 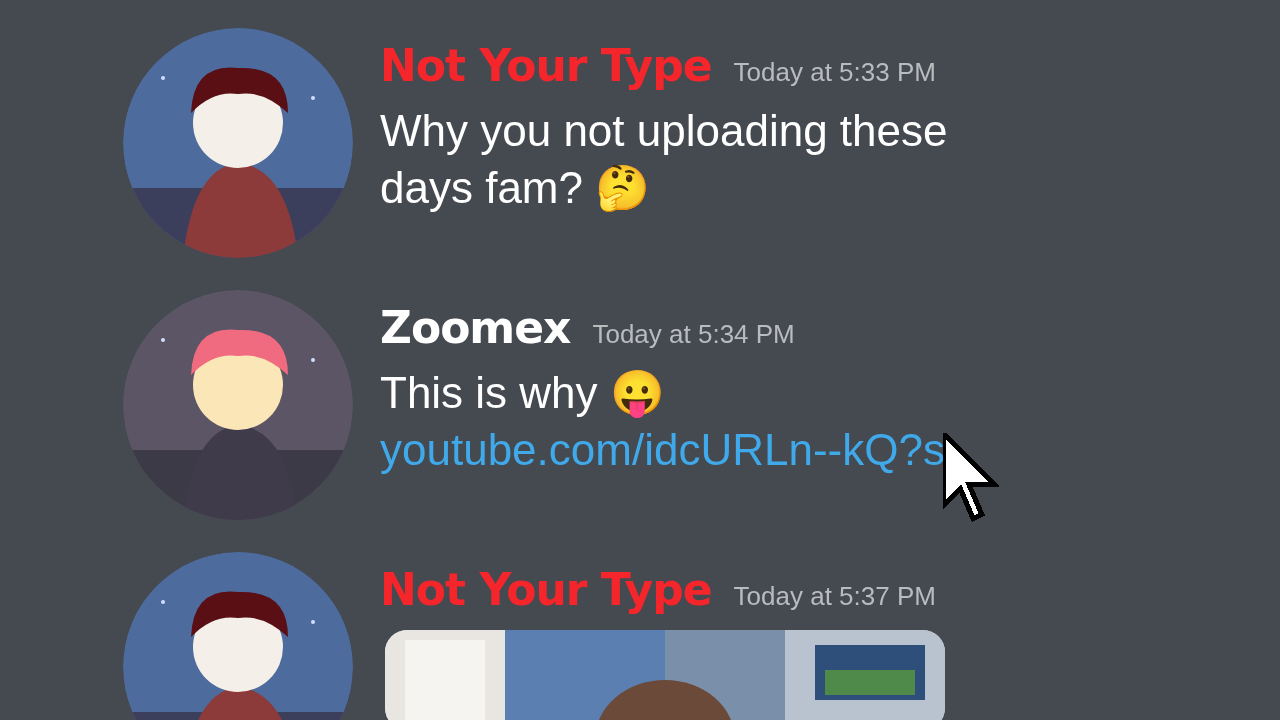 I want to click on timestamp: Today at 5:33 PM, so click(x=834, y=72).